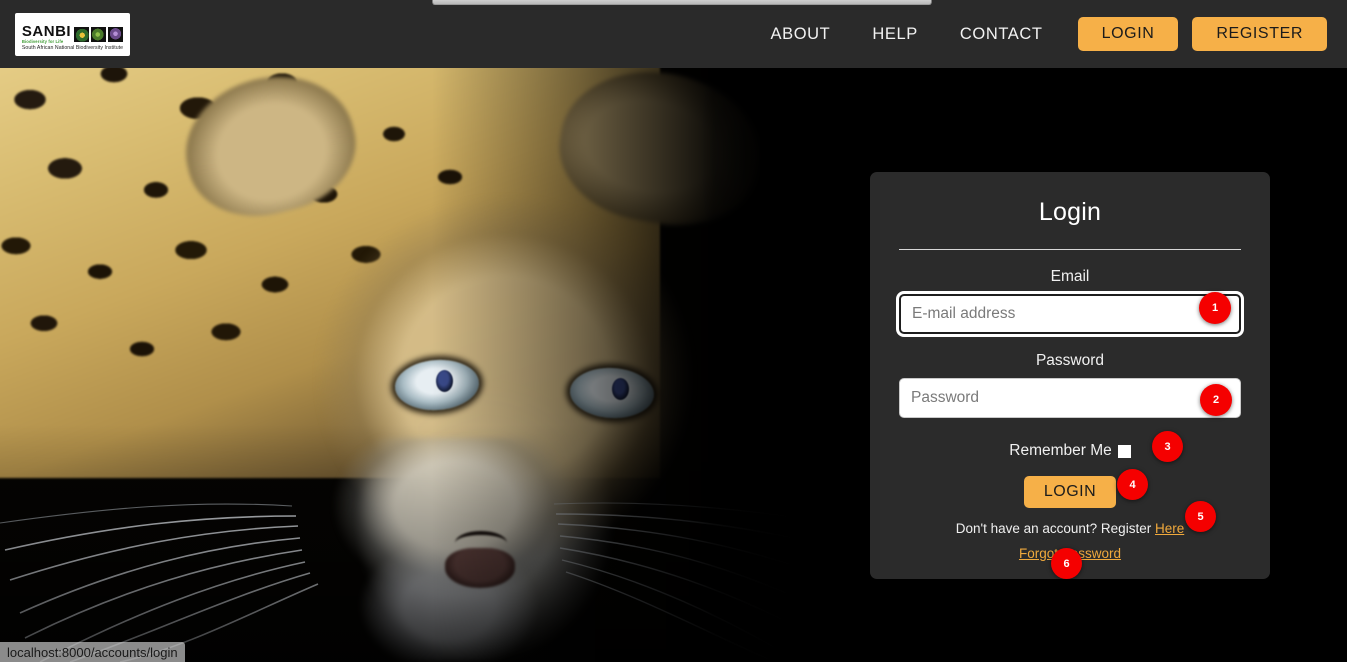 Image resolution: width=1347 pixels, height=662 pixels. What do you see at coordinates (1216, 400) in the screenshot?
I see `annotation-badge-2: 2` at bounding box center [1216, 400].